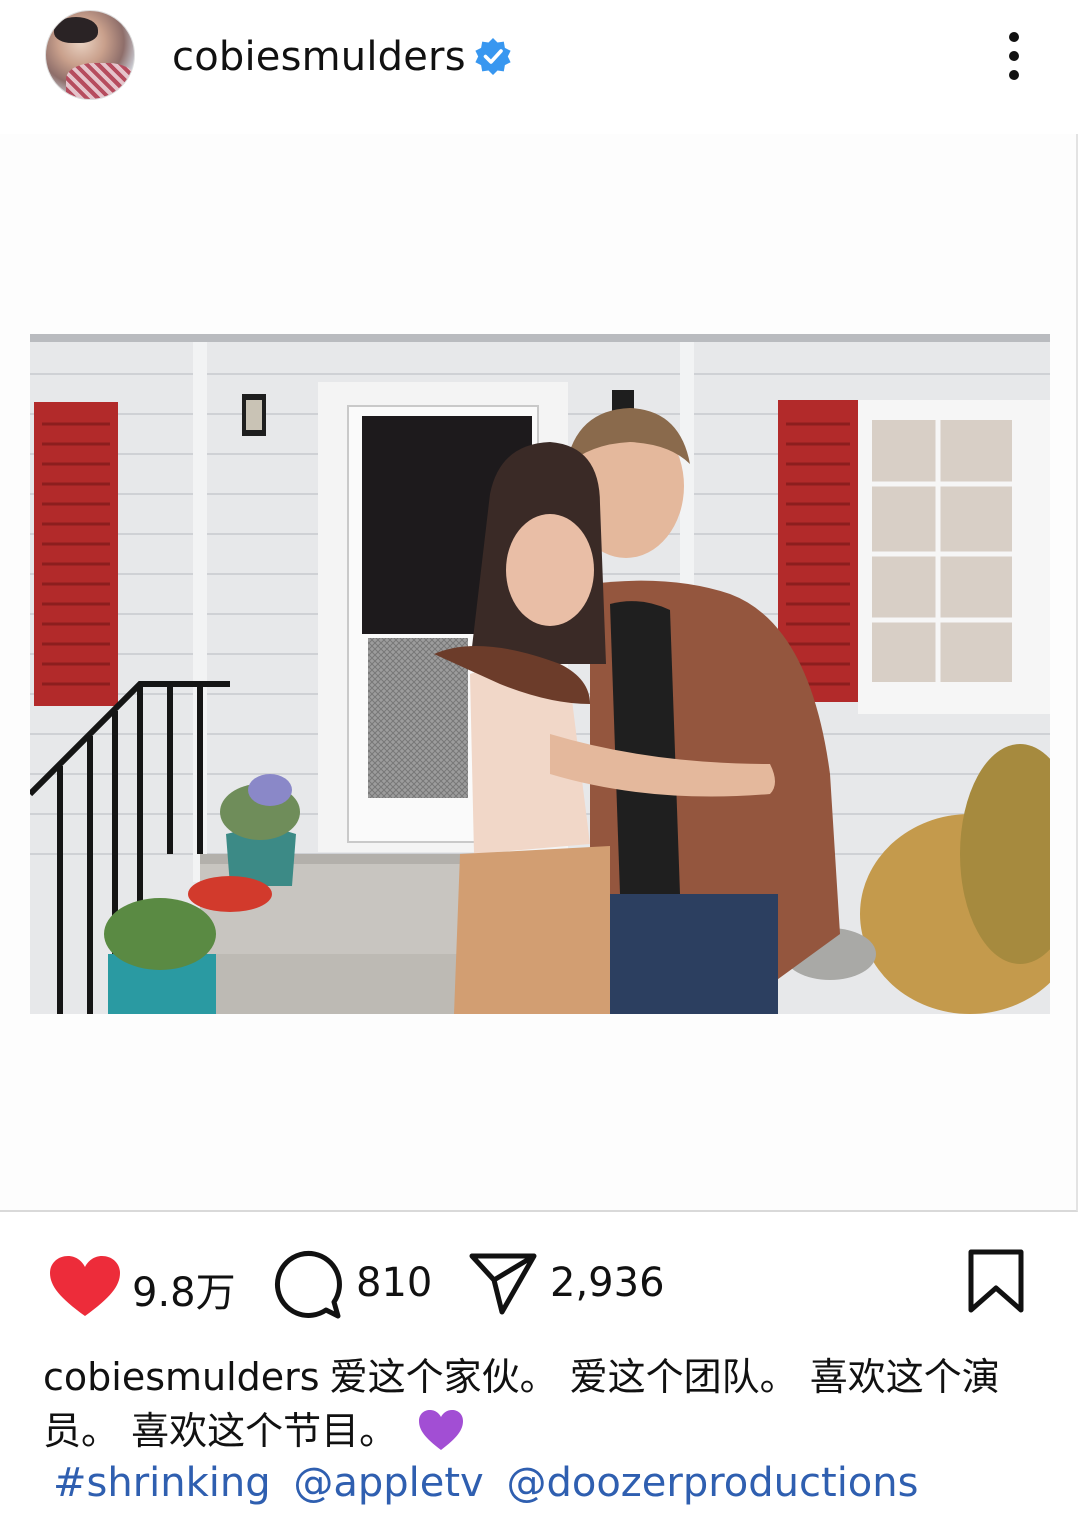  I want to click on comment-button: 810, so click(357, 1286).